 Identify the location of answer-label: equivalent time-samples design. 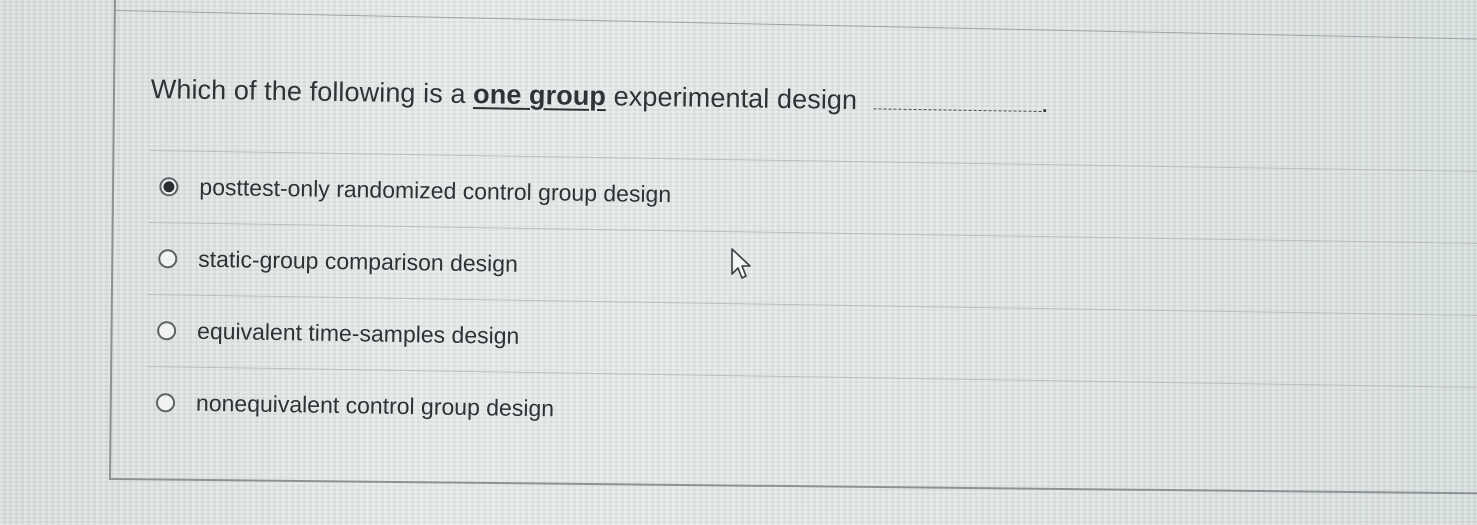
(358, 333).